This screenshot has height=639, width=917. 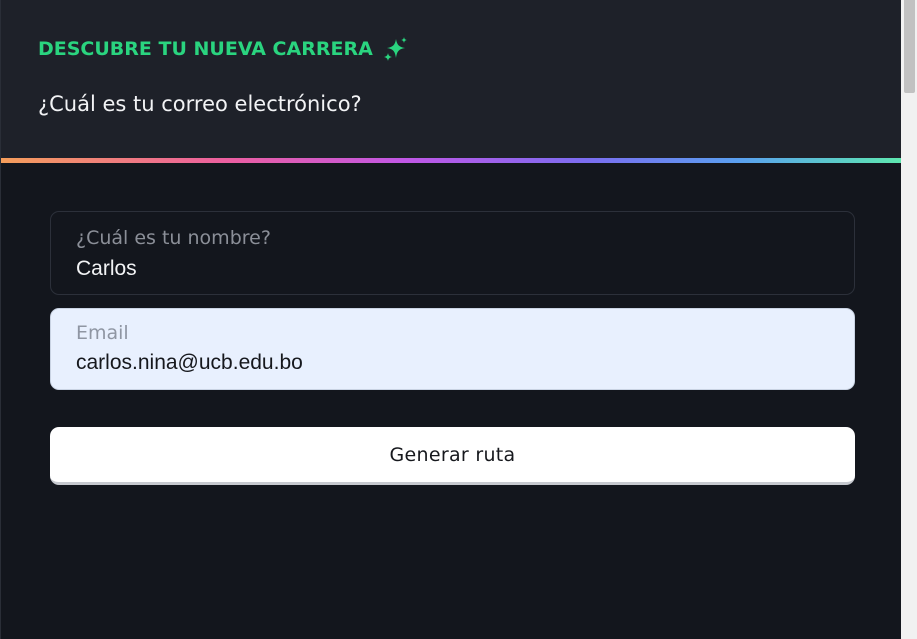 I want to click on name-field: ¿Cuál es tu nombre?, so click(x=452, y=253).